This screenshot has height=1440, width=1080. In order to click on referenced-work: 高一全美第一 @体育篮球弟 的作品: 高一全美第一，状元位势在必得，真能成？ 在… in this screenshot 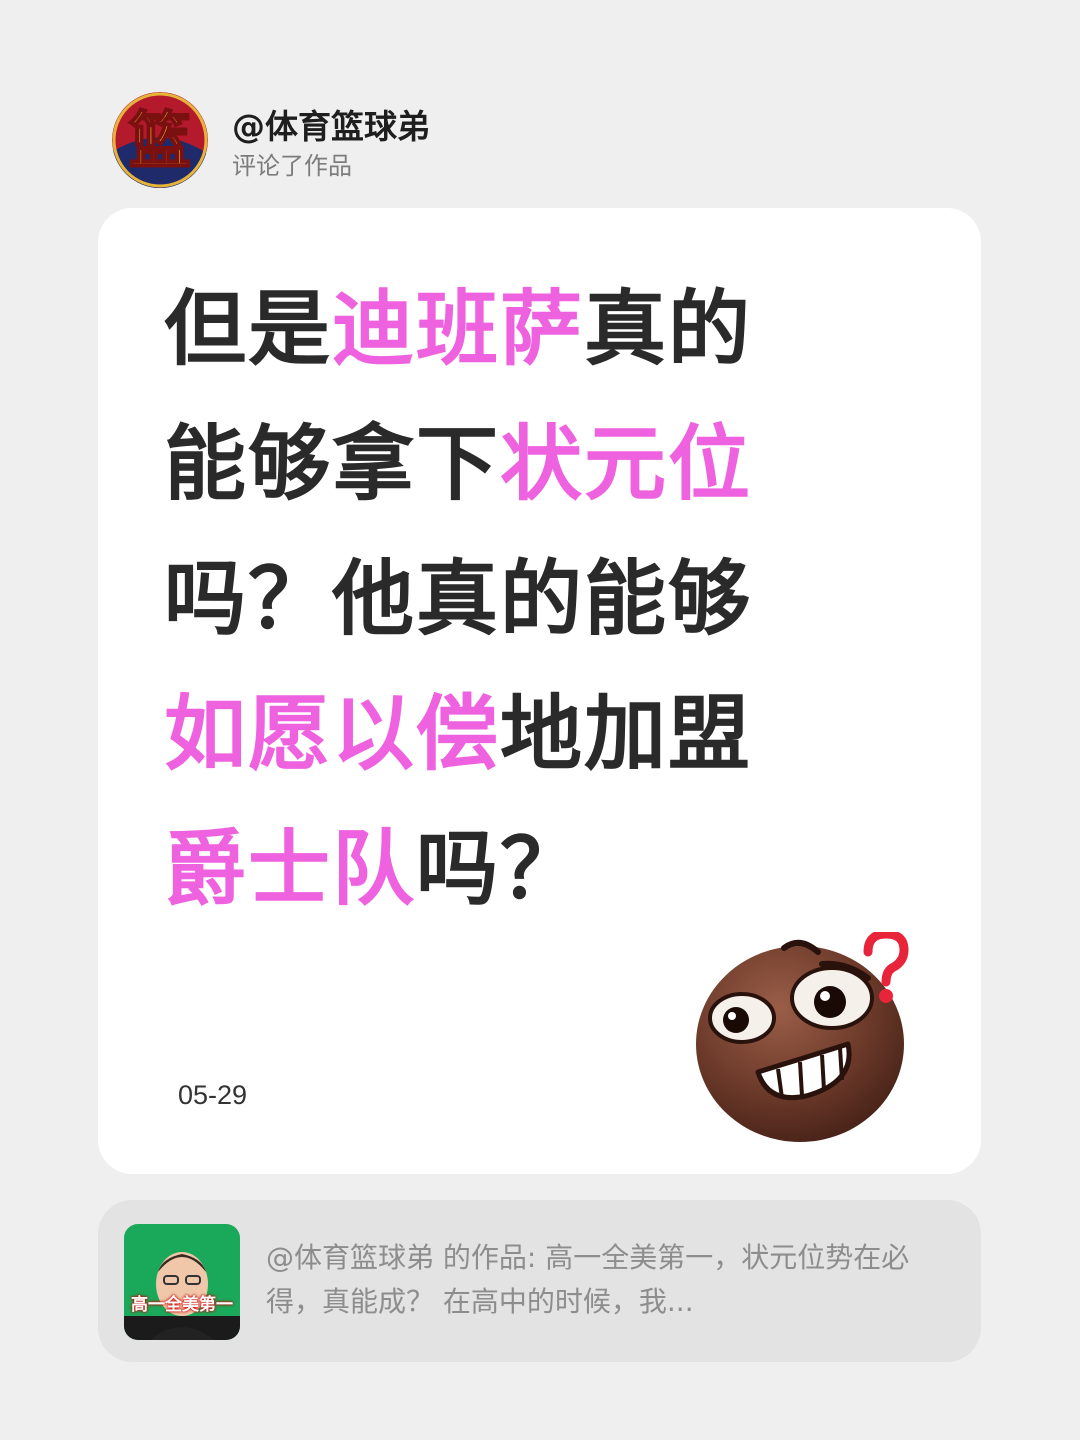, I will do `click(539, 1281)`.